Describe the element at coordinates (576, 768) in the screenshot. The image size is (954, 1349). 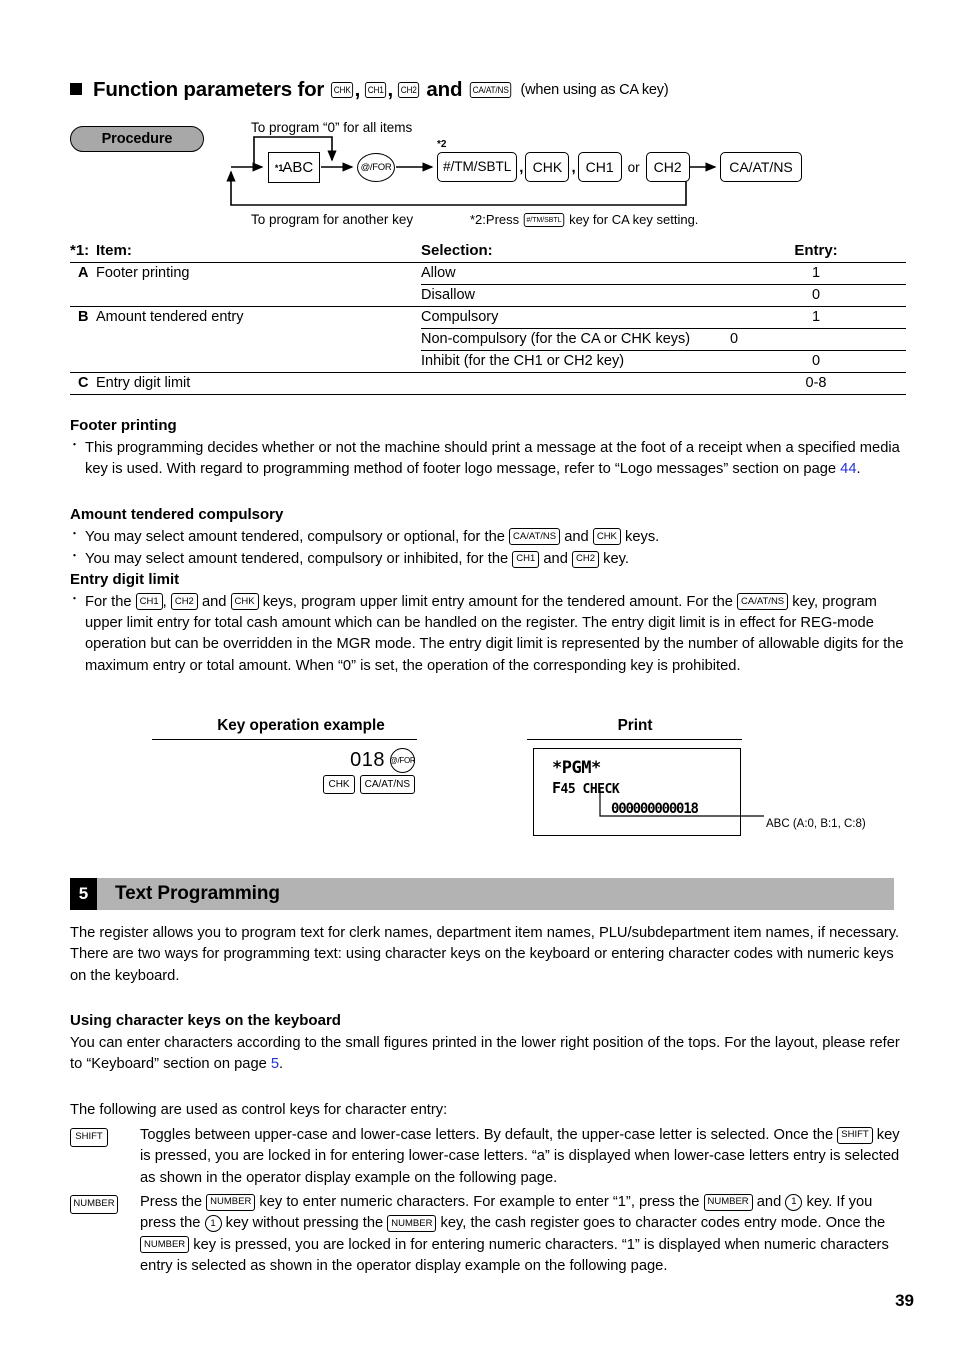
I see `print-line-pgm: *PGM*` at that location.